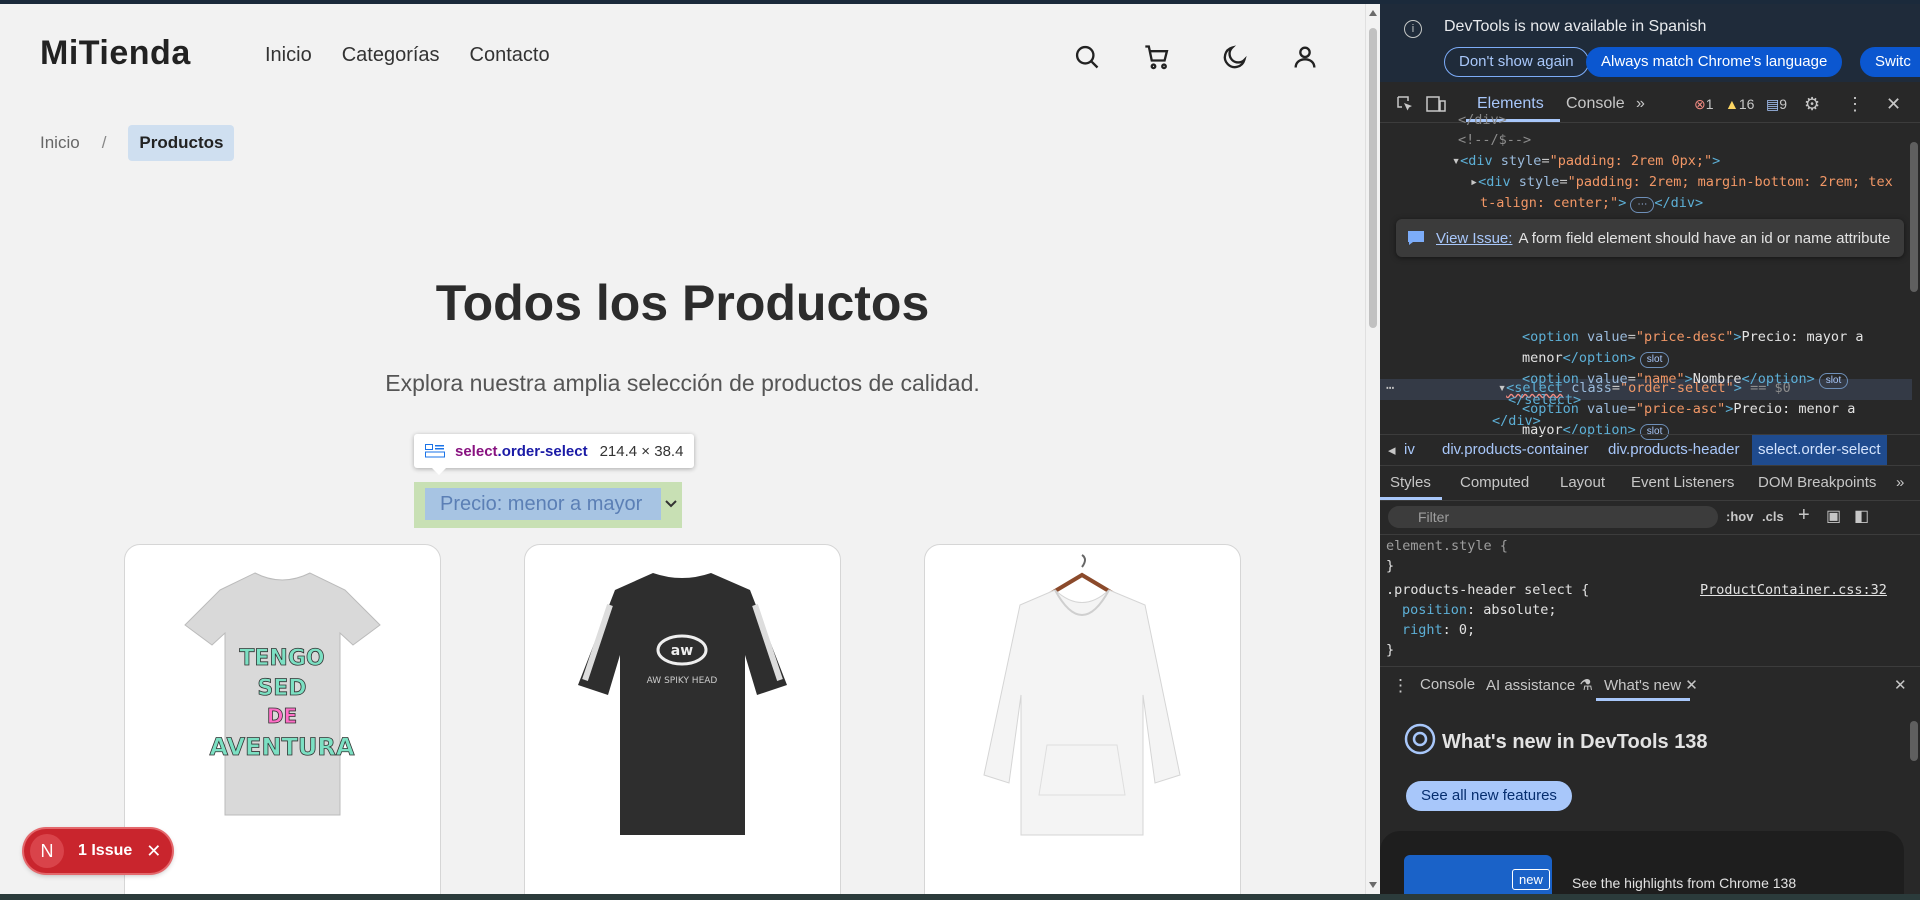 The width and height of the screenshot is (1920, 900). Describe the element at coordinates (1586, 685) in the screenshot. I see `flask-icon: ⚗` at that location.